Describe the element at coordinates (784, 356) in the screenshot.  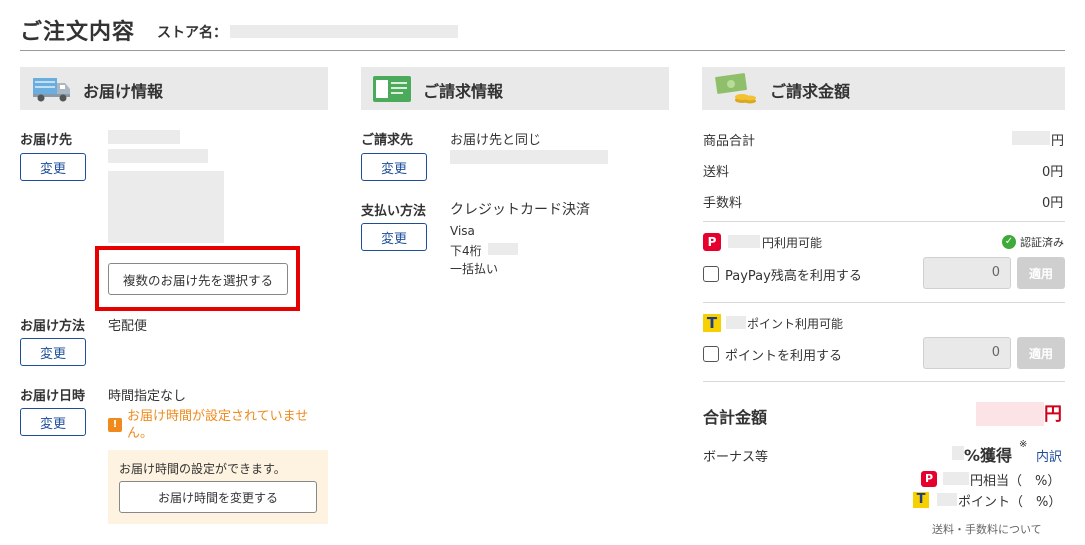
I see `tpoint-use-label: ポイントを利用する` at that location.